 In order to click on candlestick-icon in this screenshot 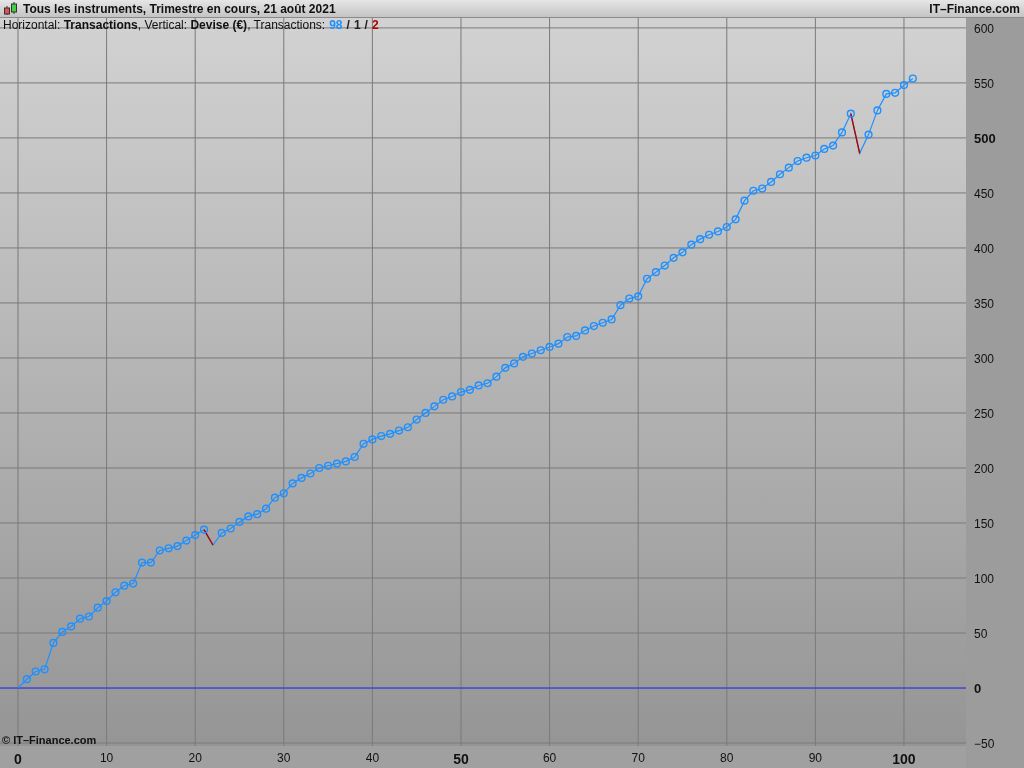, I will do `click(11, 8)`.